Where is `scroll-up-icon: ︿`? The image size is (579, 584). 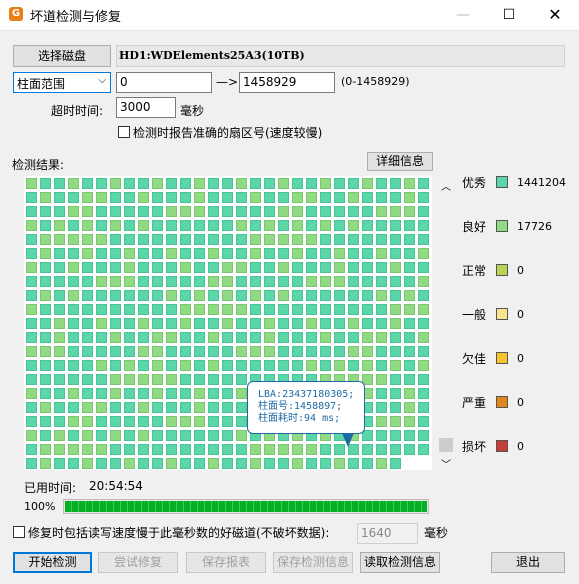 scroll-up-icon: ︿ is located at coordinates (446, 185).